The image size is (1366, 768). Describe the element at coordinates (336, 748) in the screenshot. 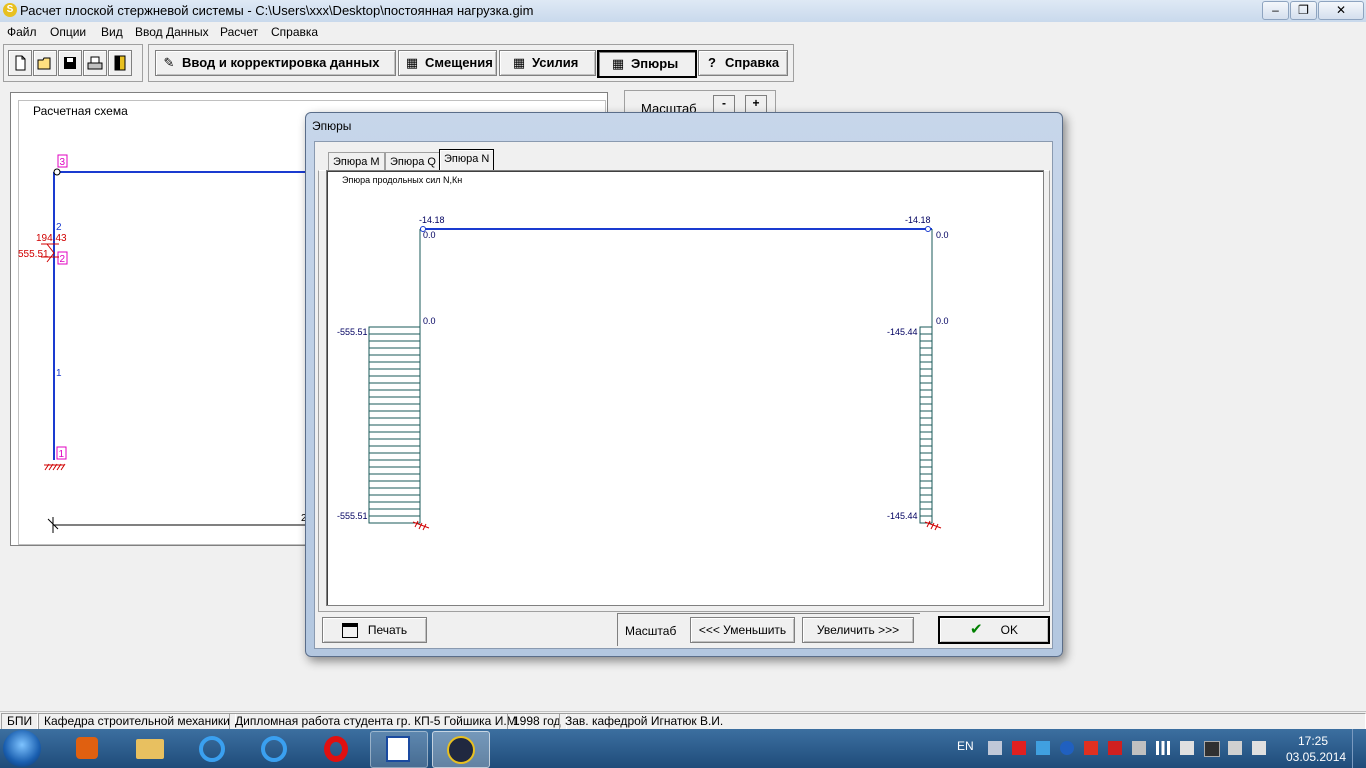

I see `opera-icon` at that location.